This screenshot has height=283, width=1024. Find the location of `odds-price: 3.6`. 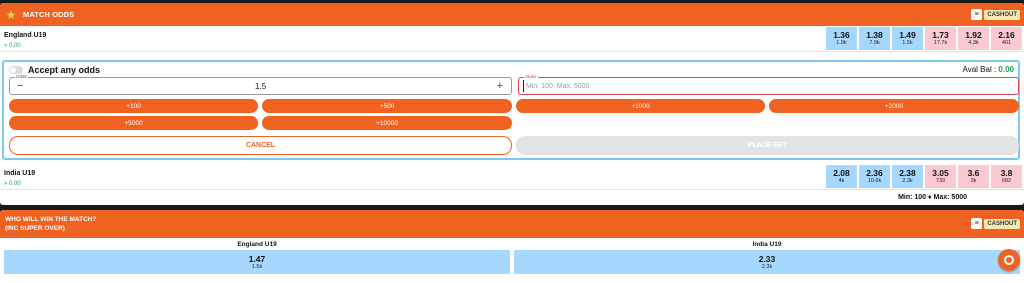

odds-price: 3.6 is located at coordinates (973, 173).